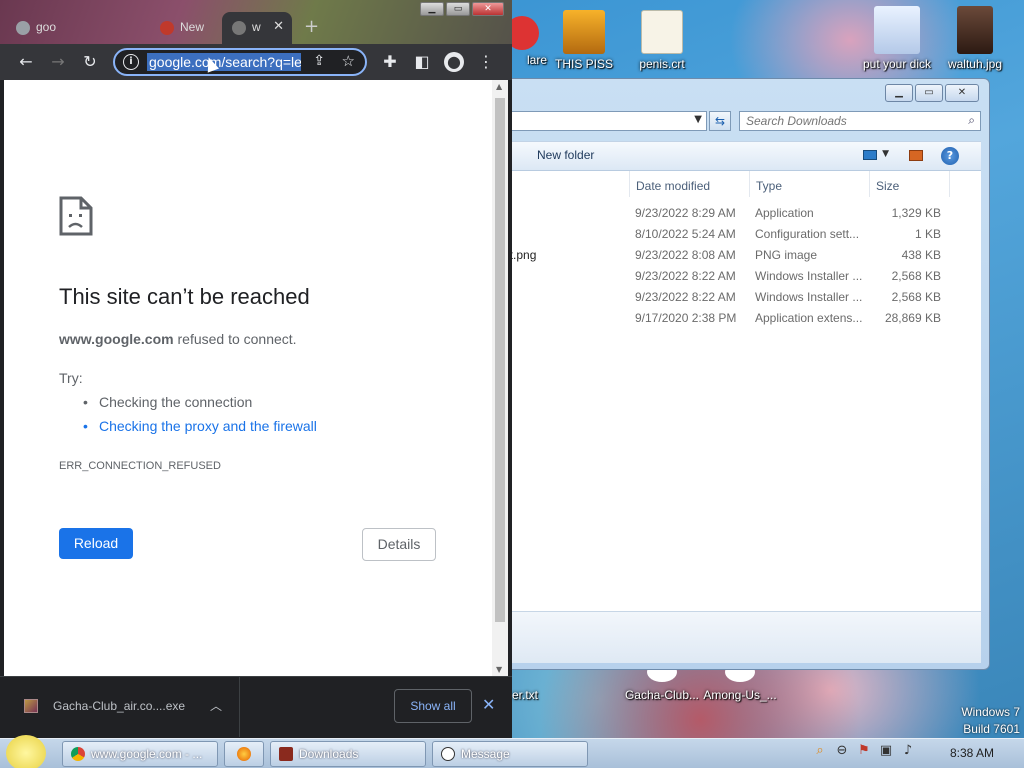 This screenshot has width=1024, height=768. Describe the element at coordinates (845, 121) in the screenshot. I see `search-input` at that location.